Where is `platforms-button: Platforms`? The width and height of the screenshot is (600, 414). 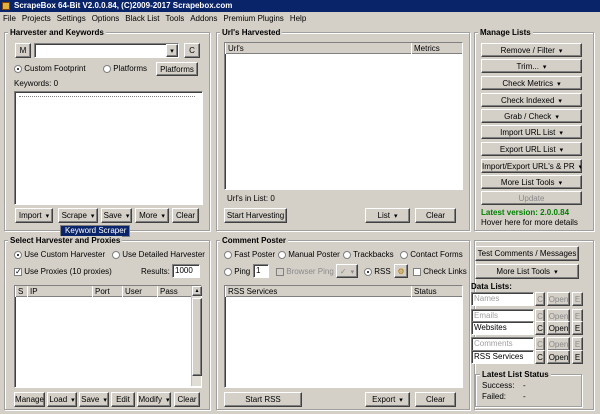
platforms-button: Platforms is located at coordinates (177, 69).